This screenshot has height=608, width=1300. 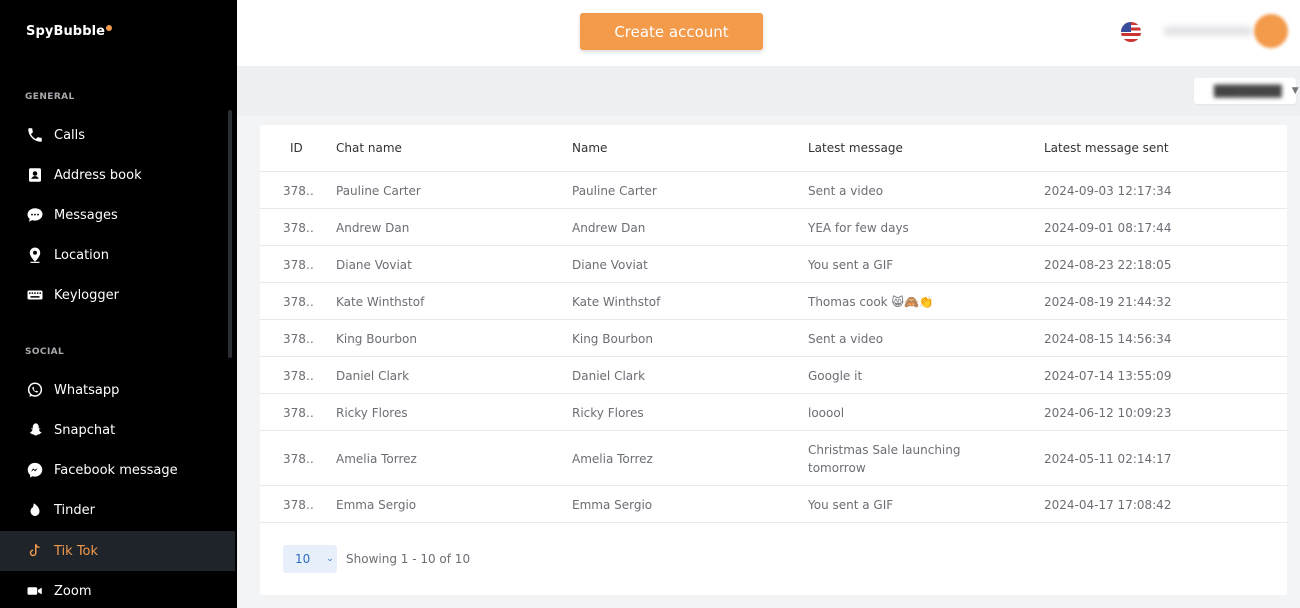 What do you see at coordinates (380, 301) in the screenshot?
I see `cell-chat-name: Kate Winthstof` at bounding box center [380, 301].